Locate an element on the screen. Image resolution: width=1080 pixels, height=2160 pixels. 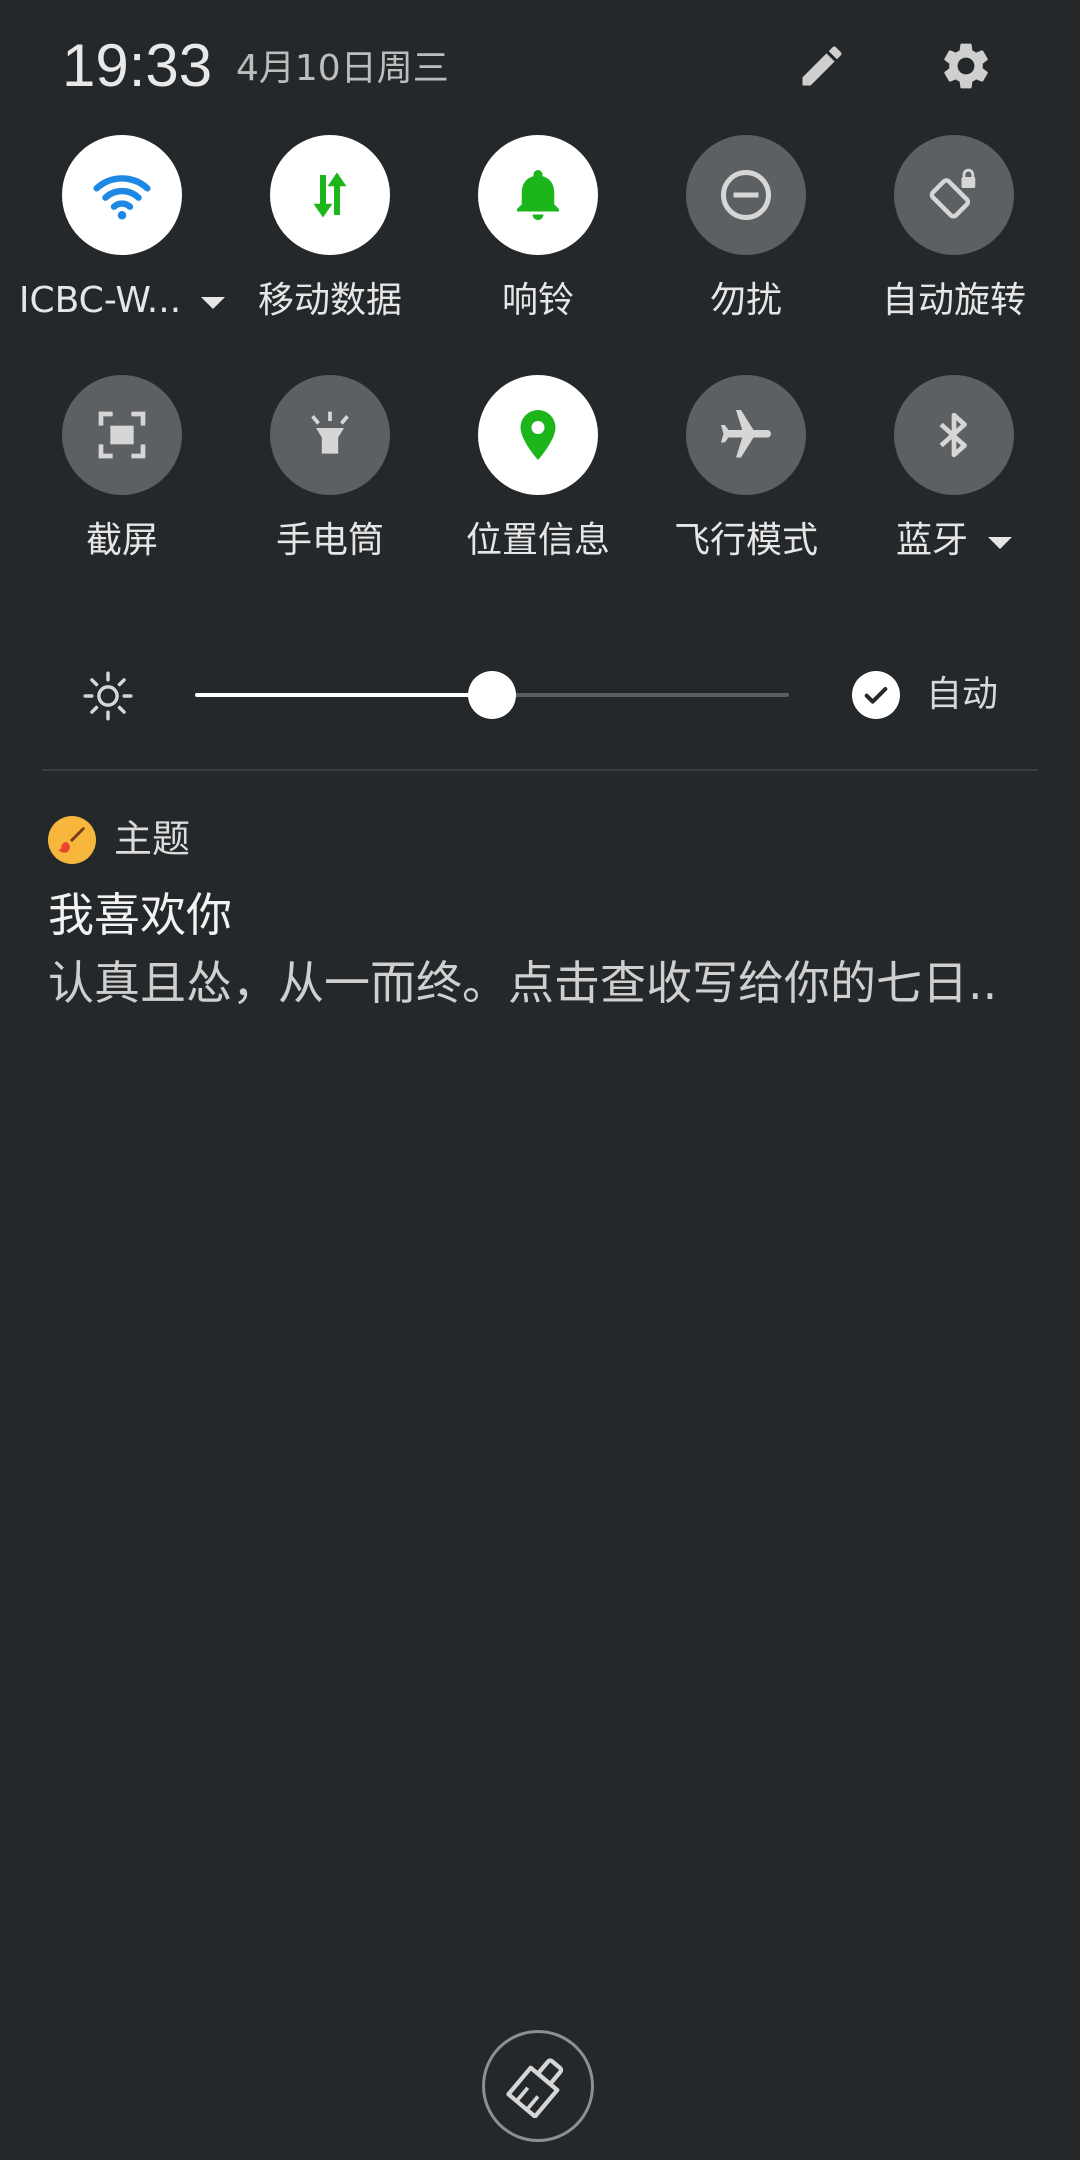
shade-header: 19:33 4月10日周三 is located at coordinates (540, 65).